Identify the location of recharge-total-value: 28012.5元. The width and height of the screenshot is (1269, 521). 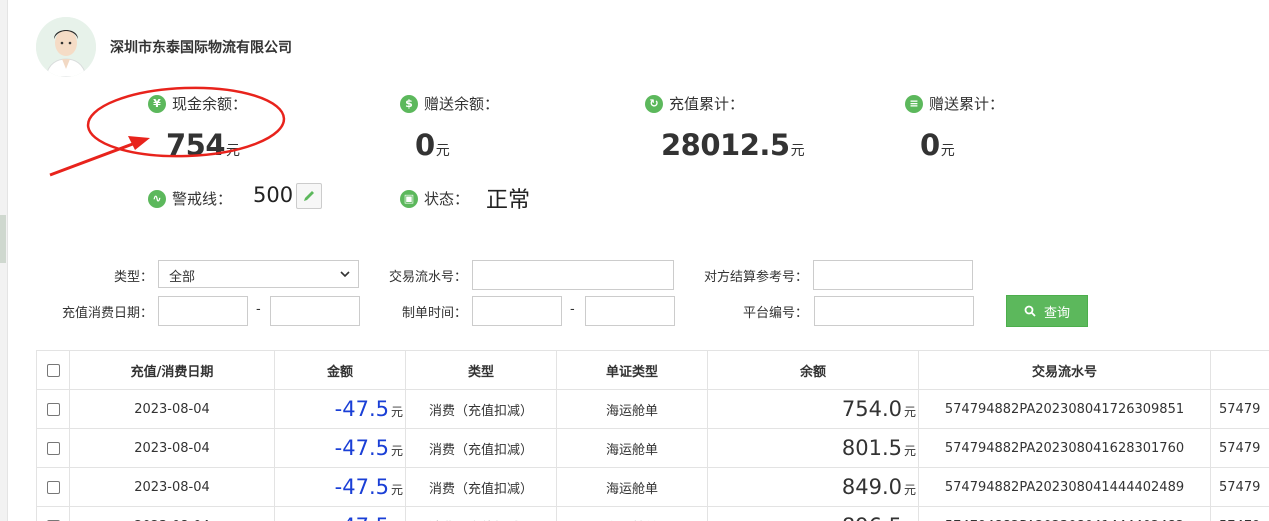
(733, 145).